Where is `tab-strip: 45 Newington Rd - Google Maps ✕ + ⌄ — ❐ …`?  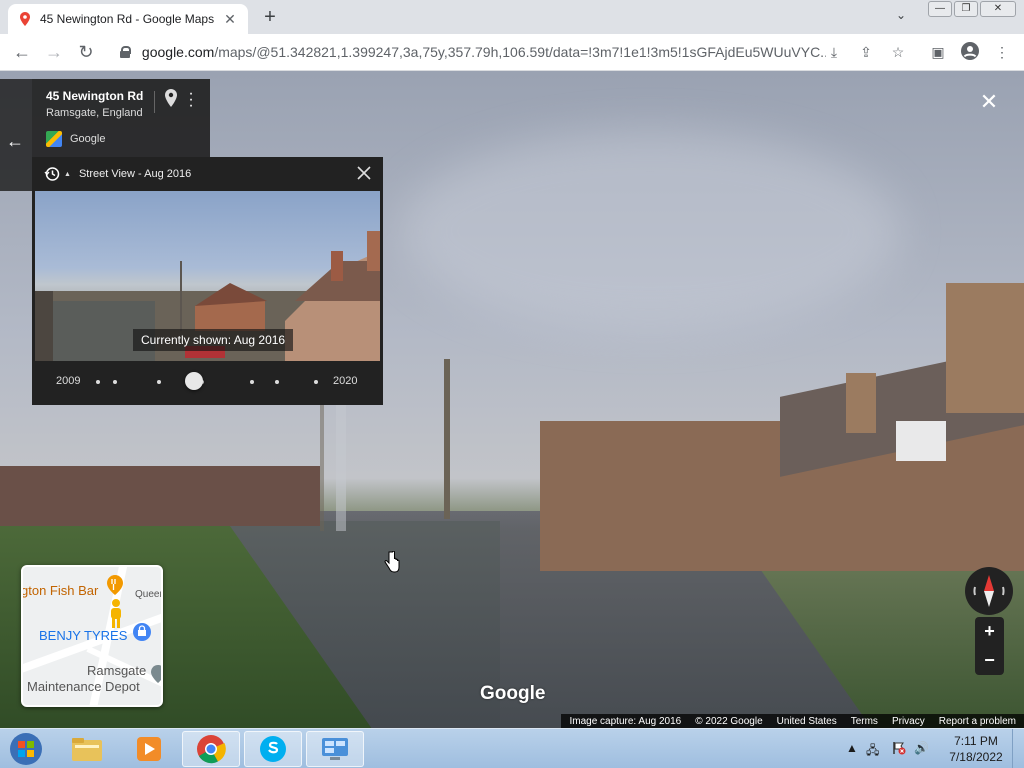 tab-strip: 45 Newington Rd - Google Maps ✕ + ⌄ — ❐ … is located at coordinates (512, 17).